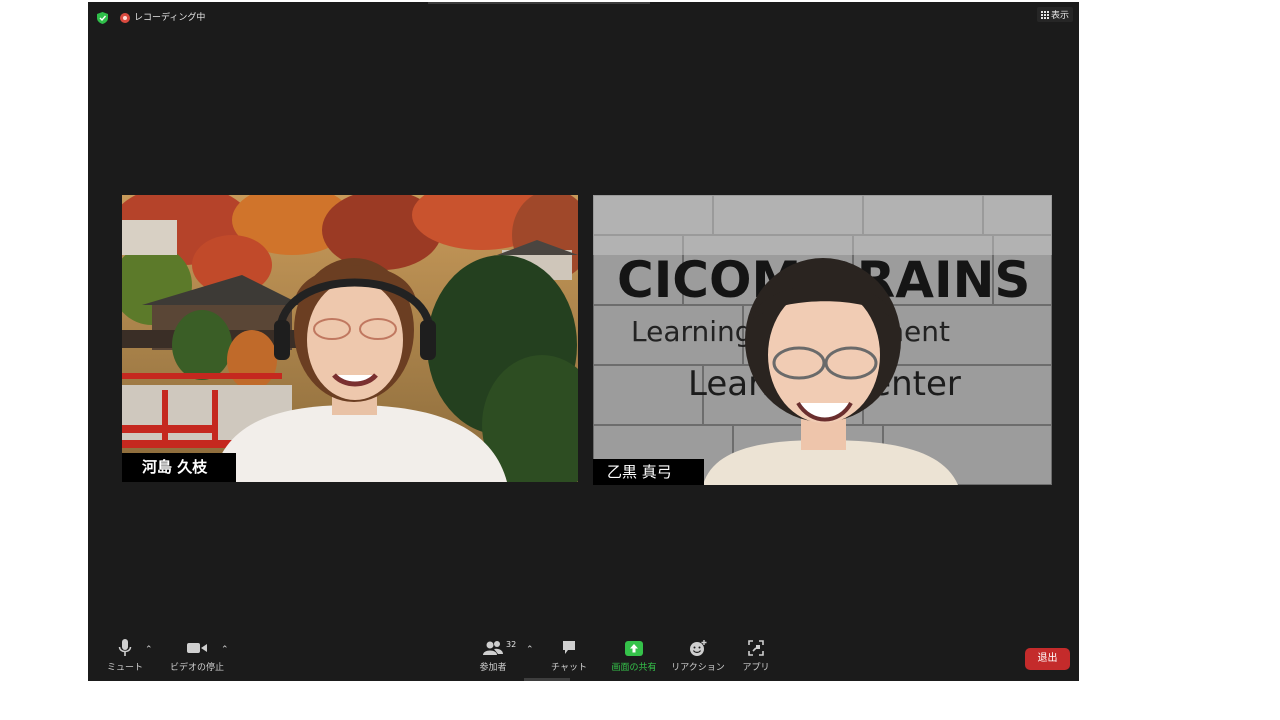 This screenshot has width=1280, height=720. I want to click on participants-icon: 32, so click(499, 648).